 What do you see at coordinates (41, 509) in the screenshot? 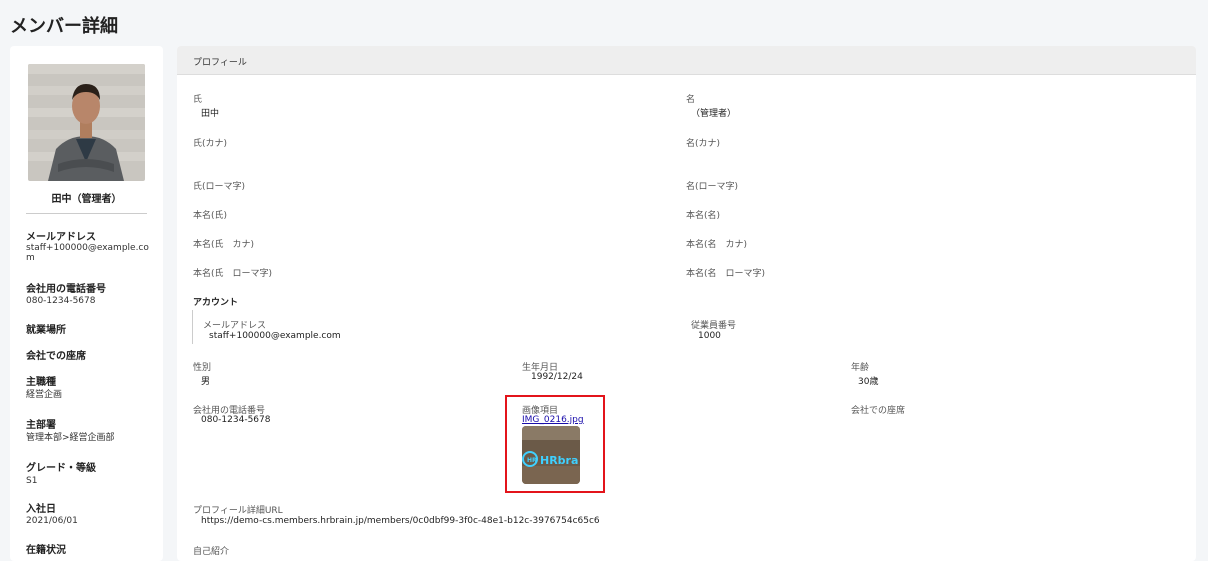
I see `sidebar-label-hire-date: 入社日` at bounding box center [41, 509].